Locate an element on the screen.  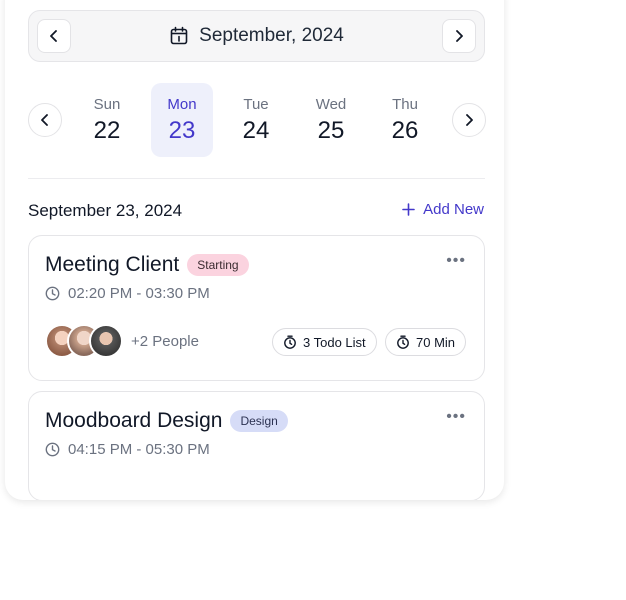
month-selector: September, 2024 is located at coordinates (256, 36).